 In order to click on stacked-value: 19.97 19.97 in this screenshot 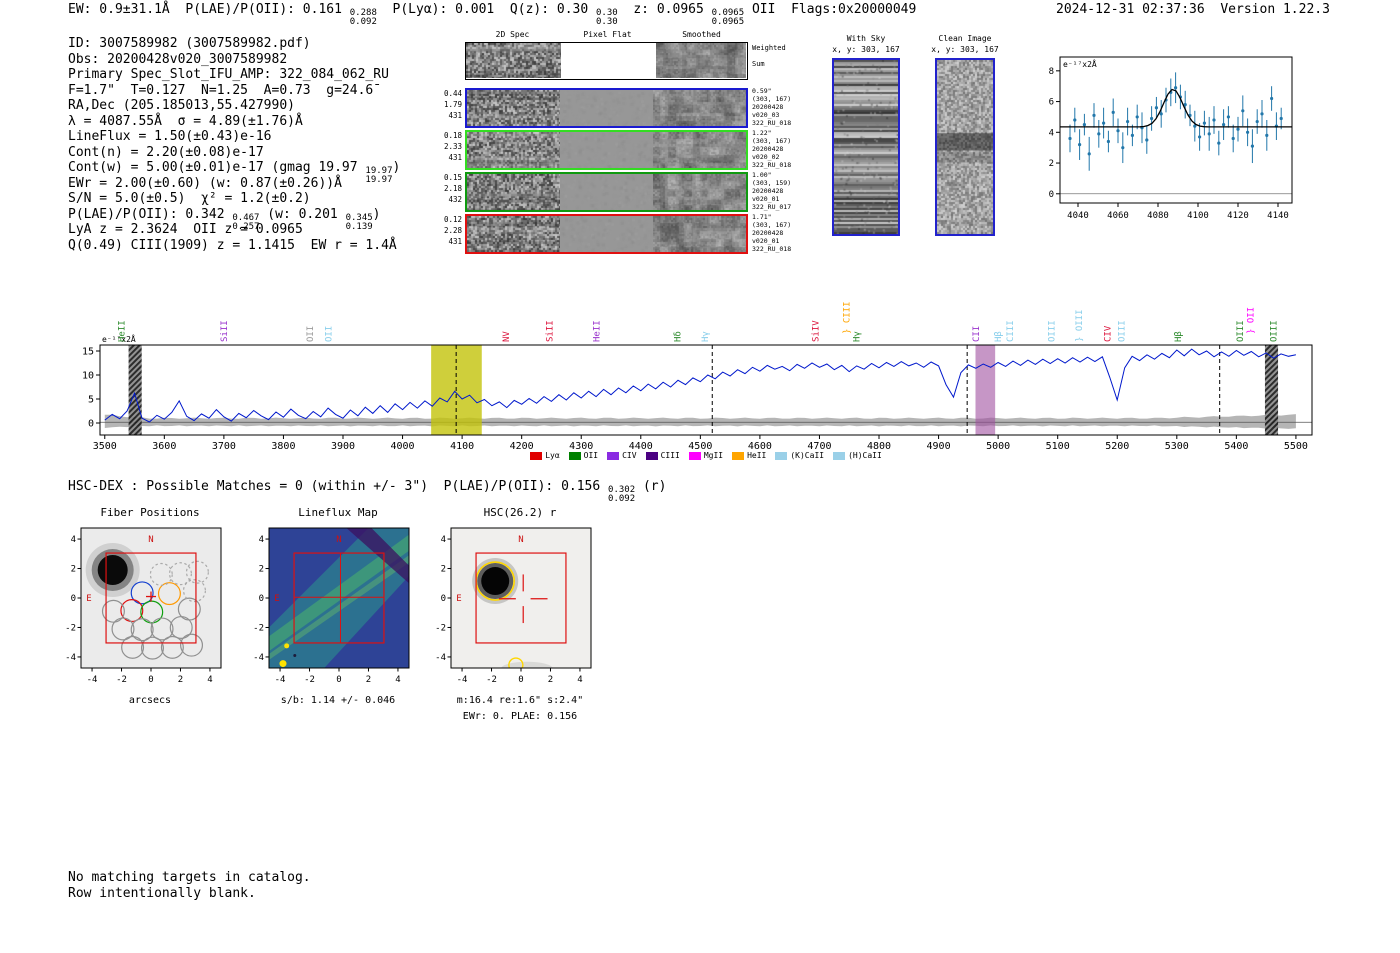, I will do `click(379, 175)`.